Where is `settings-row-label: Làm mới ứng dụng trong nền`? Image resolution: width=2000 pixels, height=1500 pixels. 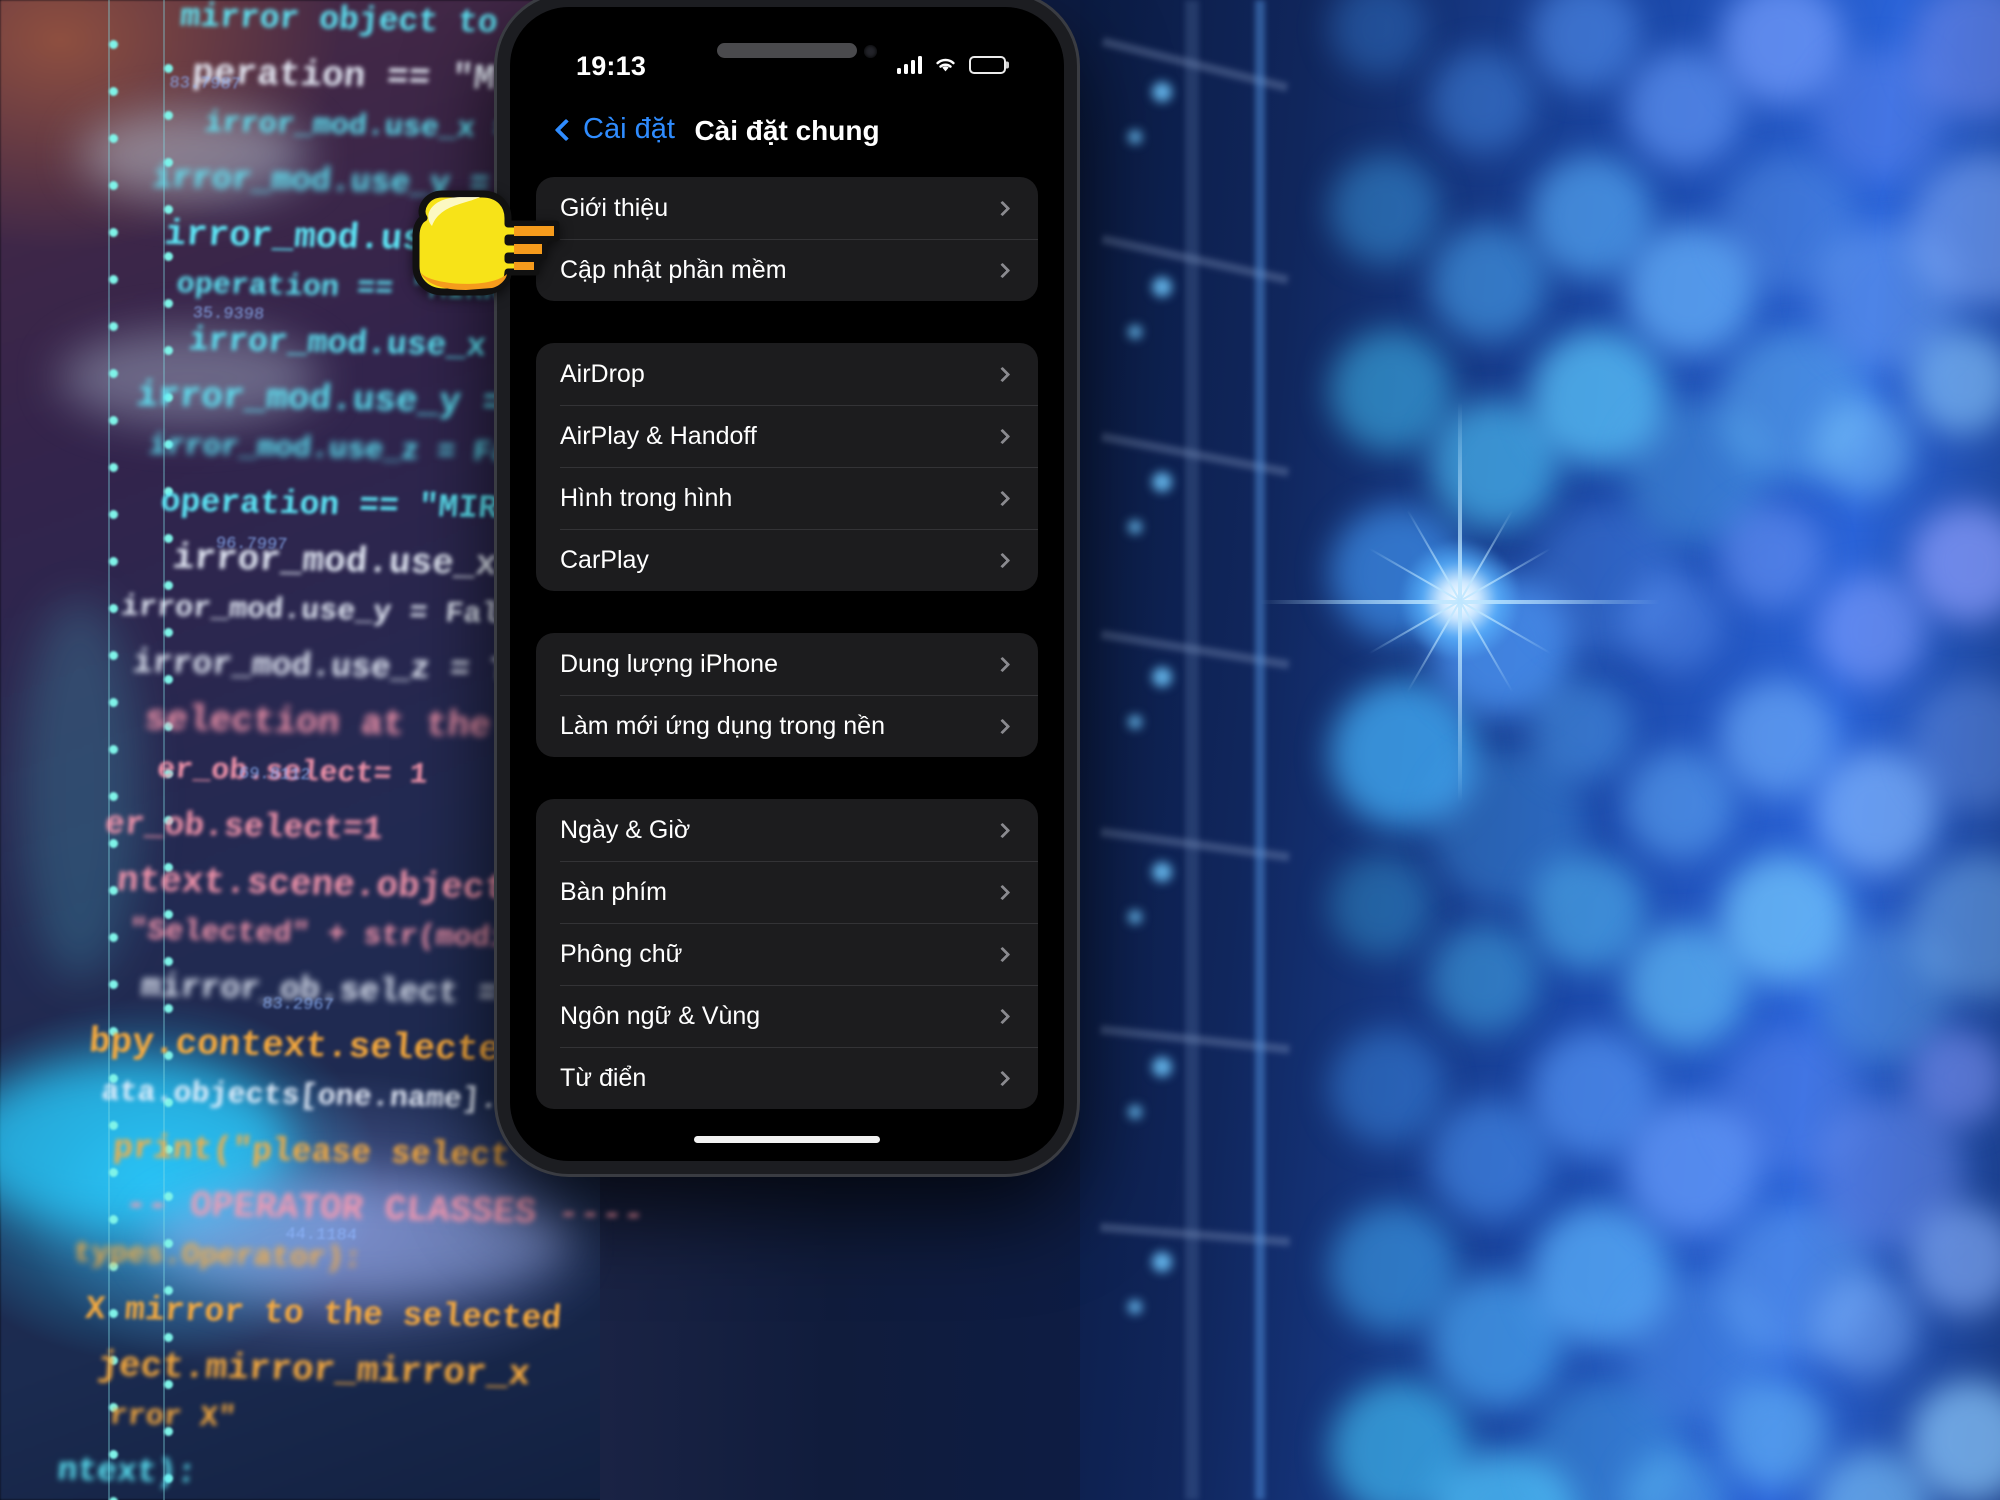
settings-row-label: Làm mới ứng dụng trong nền is located at coordinates (722, 725).